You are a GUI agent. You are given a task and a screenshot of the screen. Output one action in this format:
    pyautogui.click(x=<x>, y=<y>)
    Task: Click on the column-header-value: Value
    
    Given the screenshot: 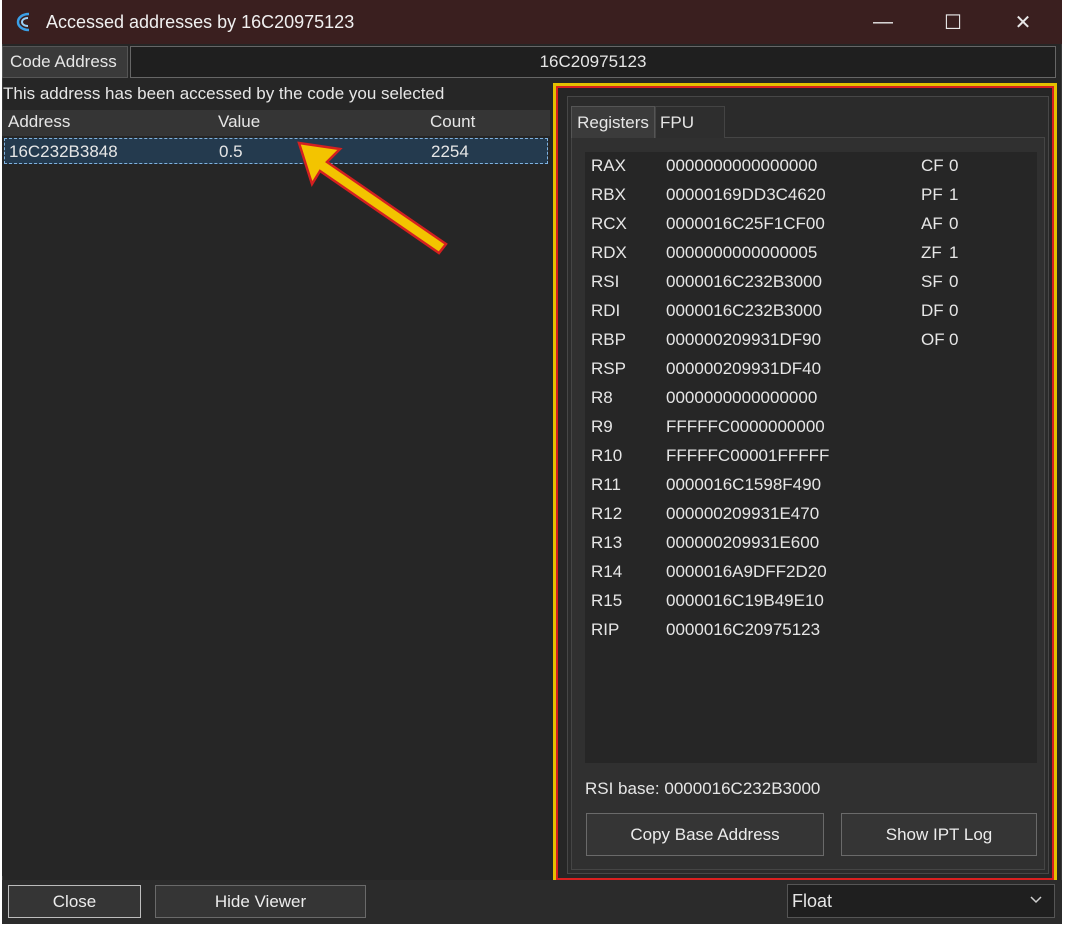 What is the action you would take?
    pyautogui.click(x=239, y=122)
    